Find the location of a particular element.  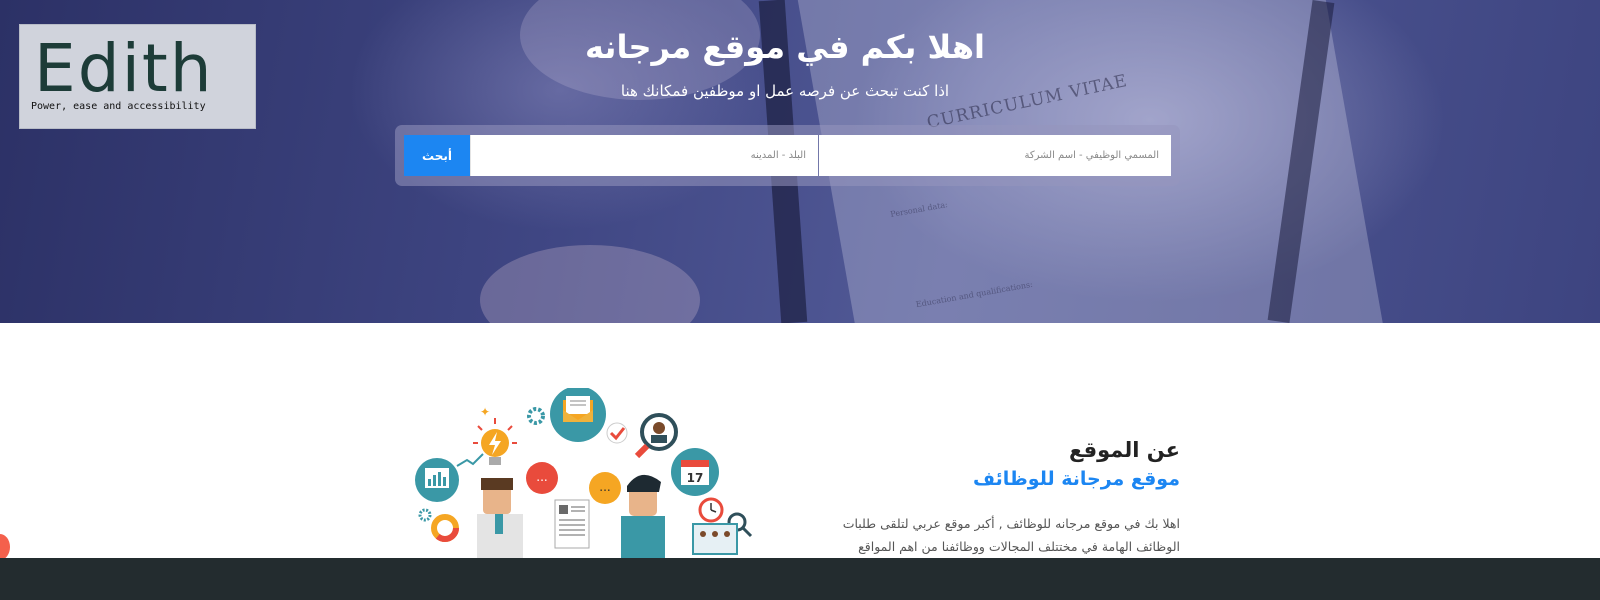

hero-title: اهلا بكم في موقع مرجانه is located at coordinates (785, 47).